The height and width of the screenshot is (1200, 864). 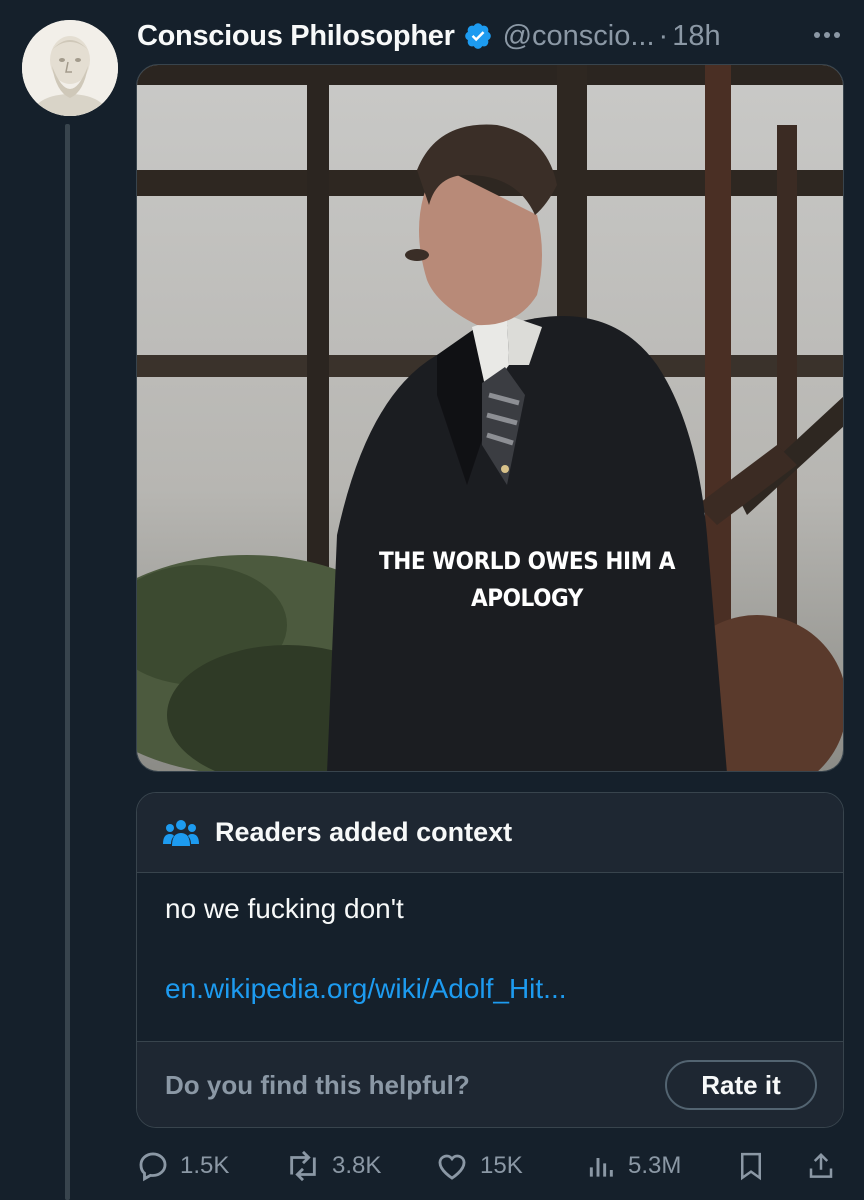 What do you see at coordinates (827, 35) in the screenshot?
I see `more-options-icon` at bounding box center [827, 35].